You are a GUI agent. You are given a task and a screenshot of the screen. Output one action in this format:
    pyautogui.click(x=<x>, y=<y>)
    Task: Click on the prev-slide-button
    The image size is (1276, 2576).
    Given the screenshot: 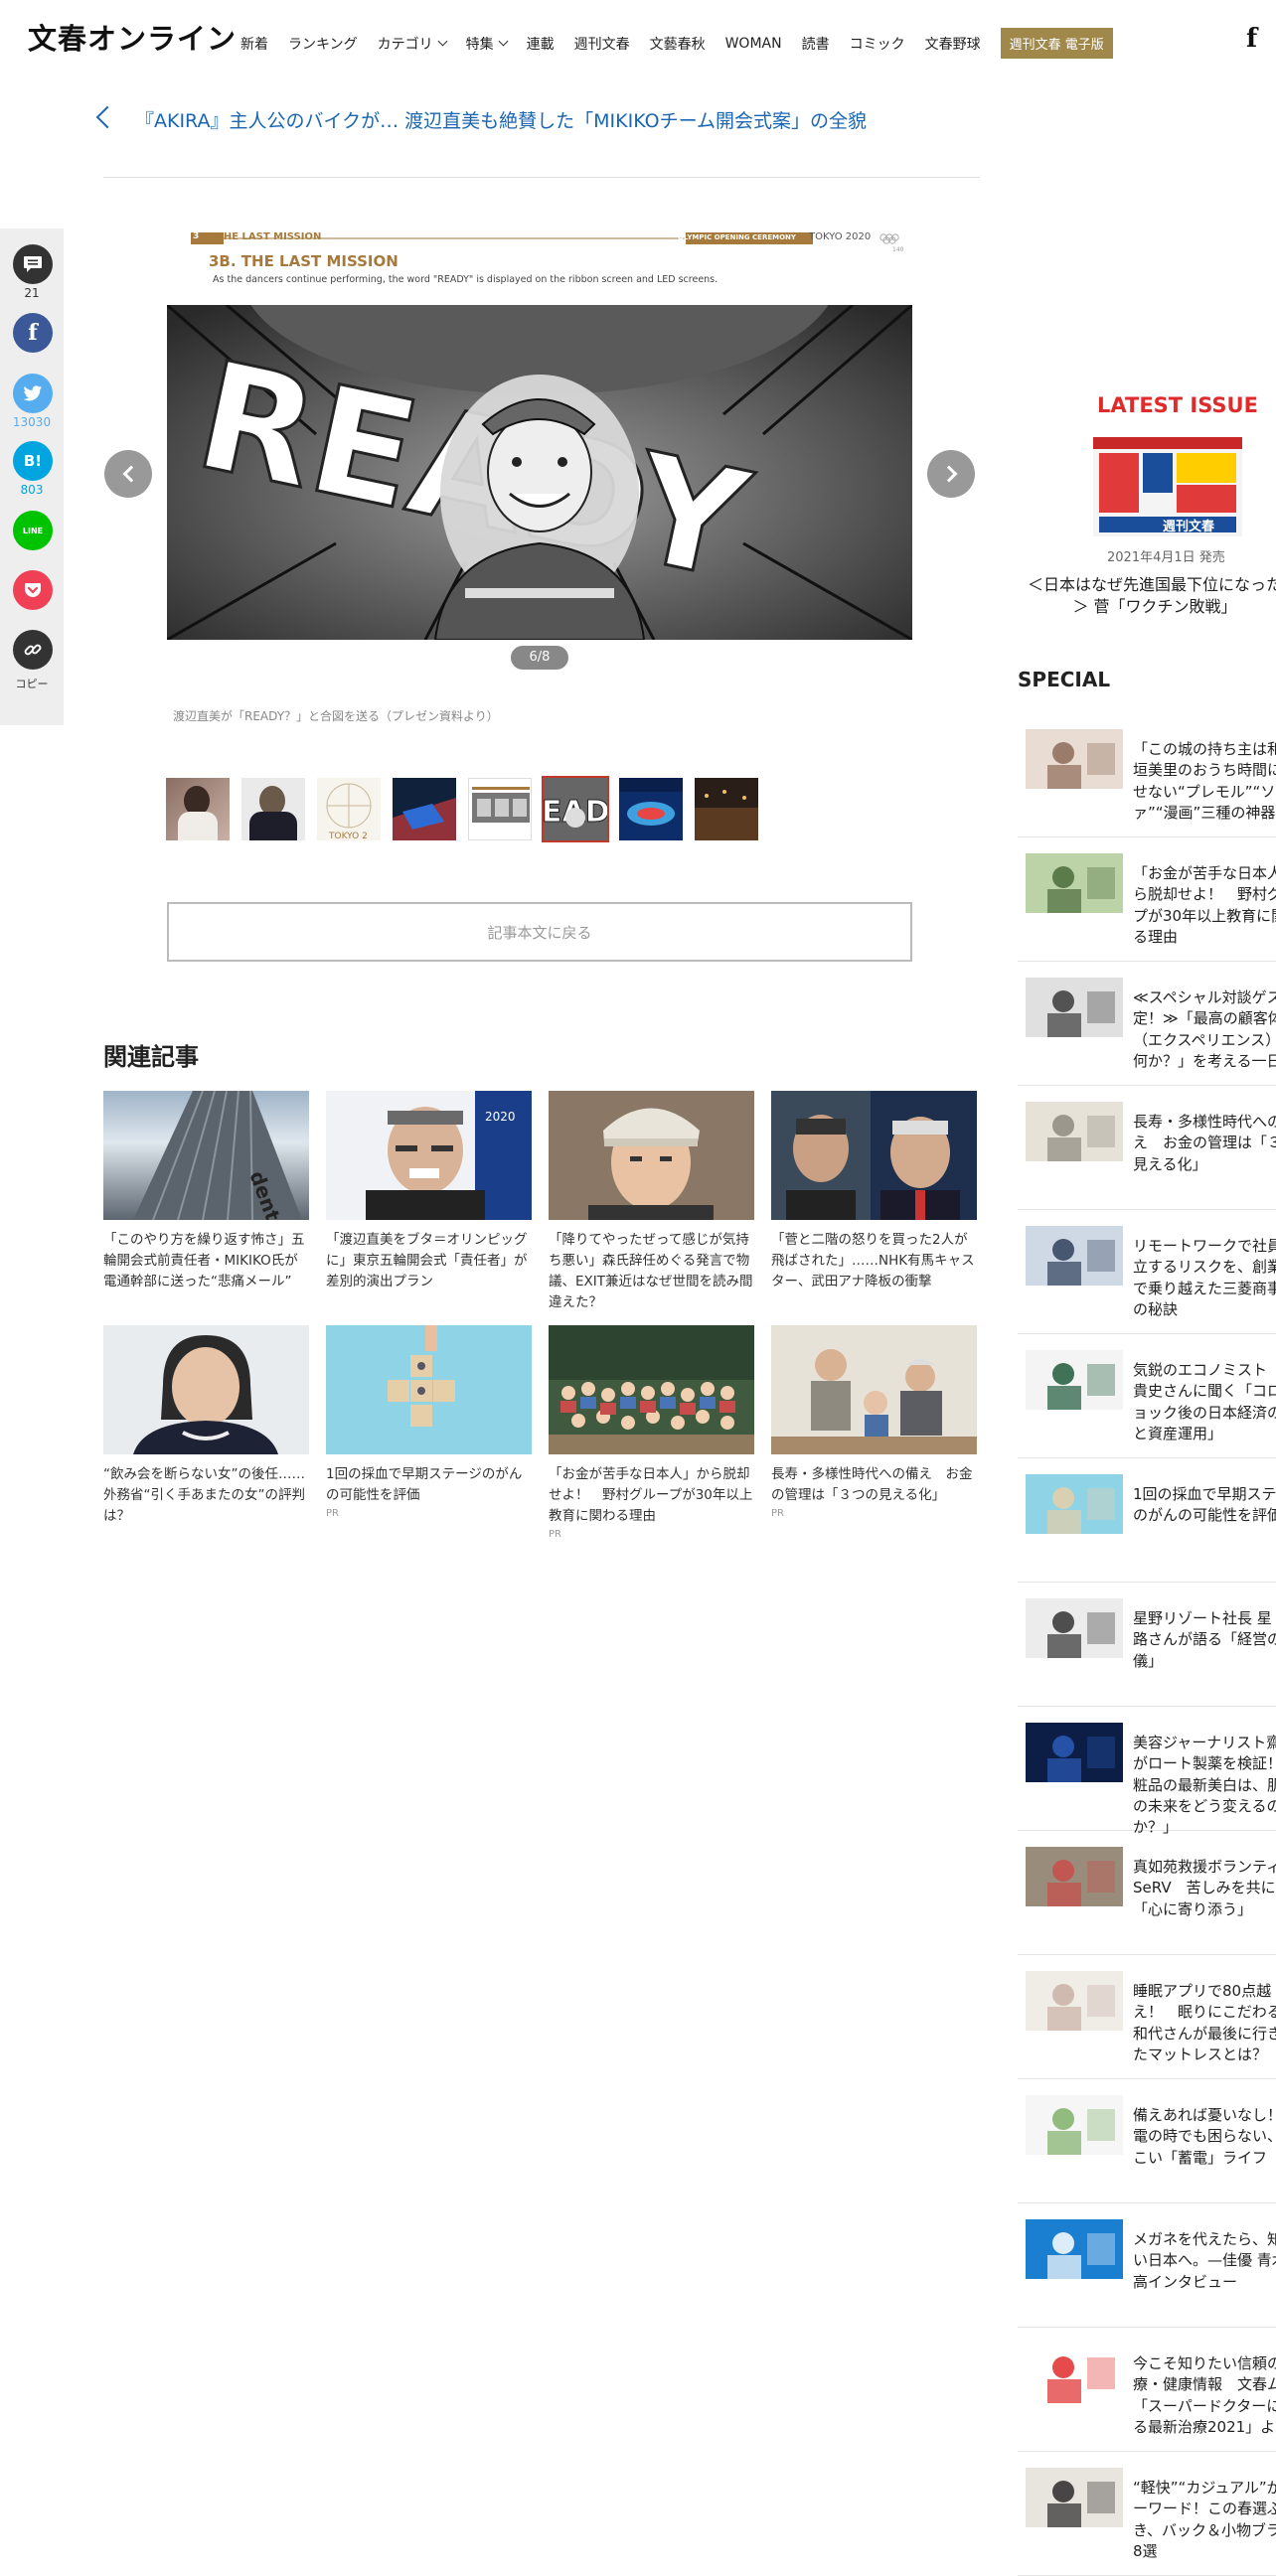 What is the action you would take?
    pyautogui.click(x=128, y=474)
    